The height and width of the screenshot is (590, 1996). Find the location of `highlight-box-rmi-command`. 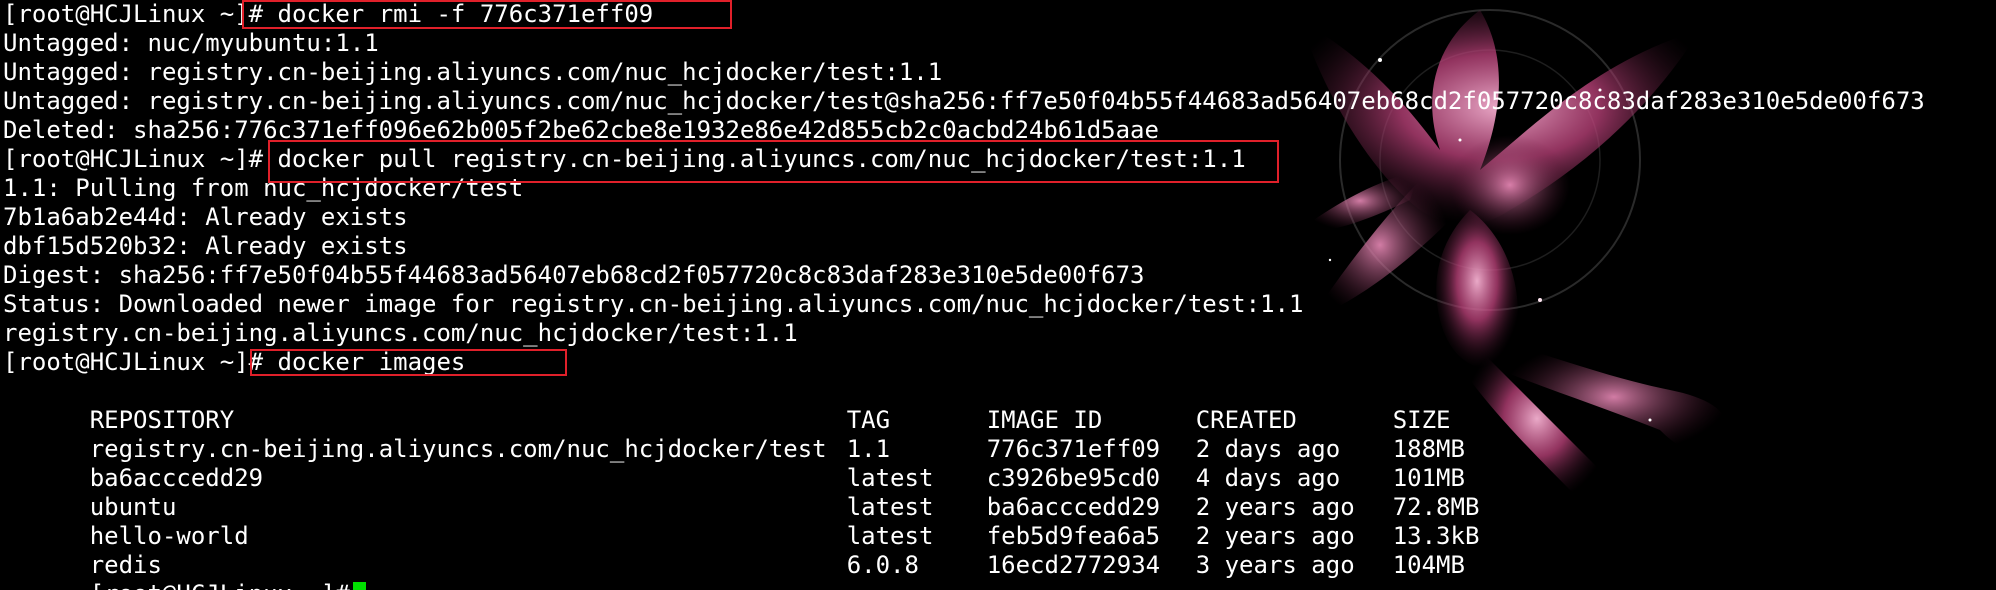

highlight-box-rmi-command is located at coordinates (487, 14).